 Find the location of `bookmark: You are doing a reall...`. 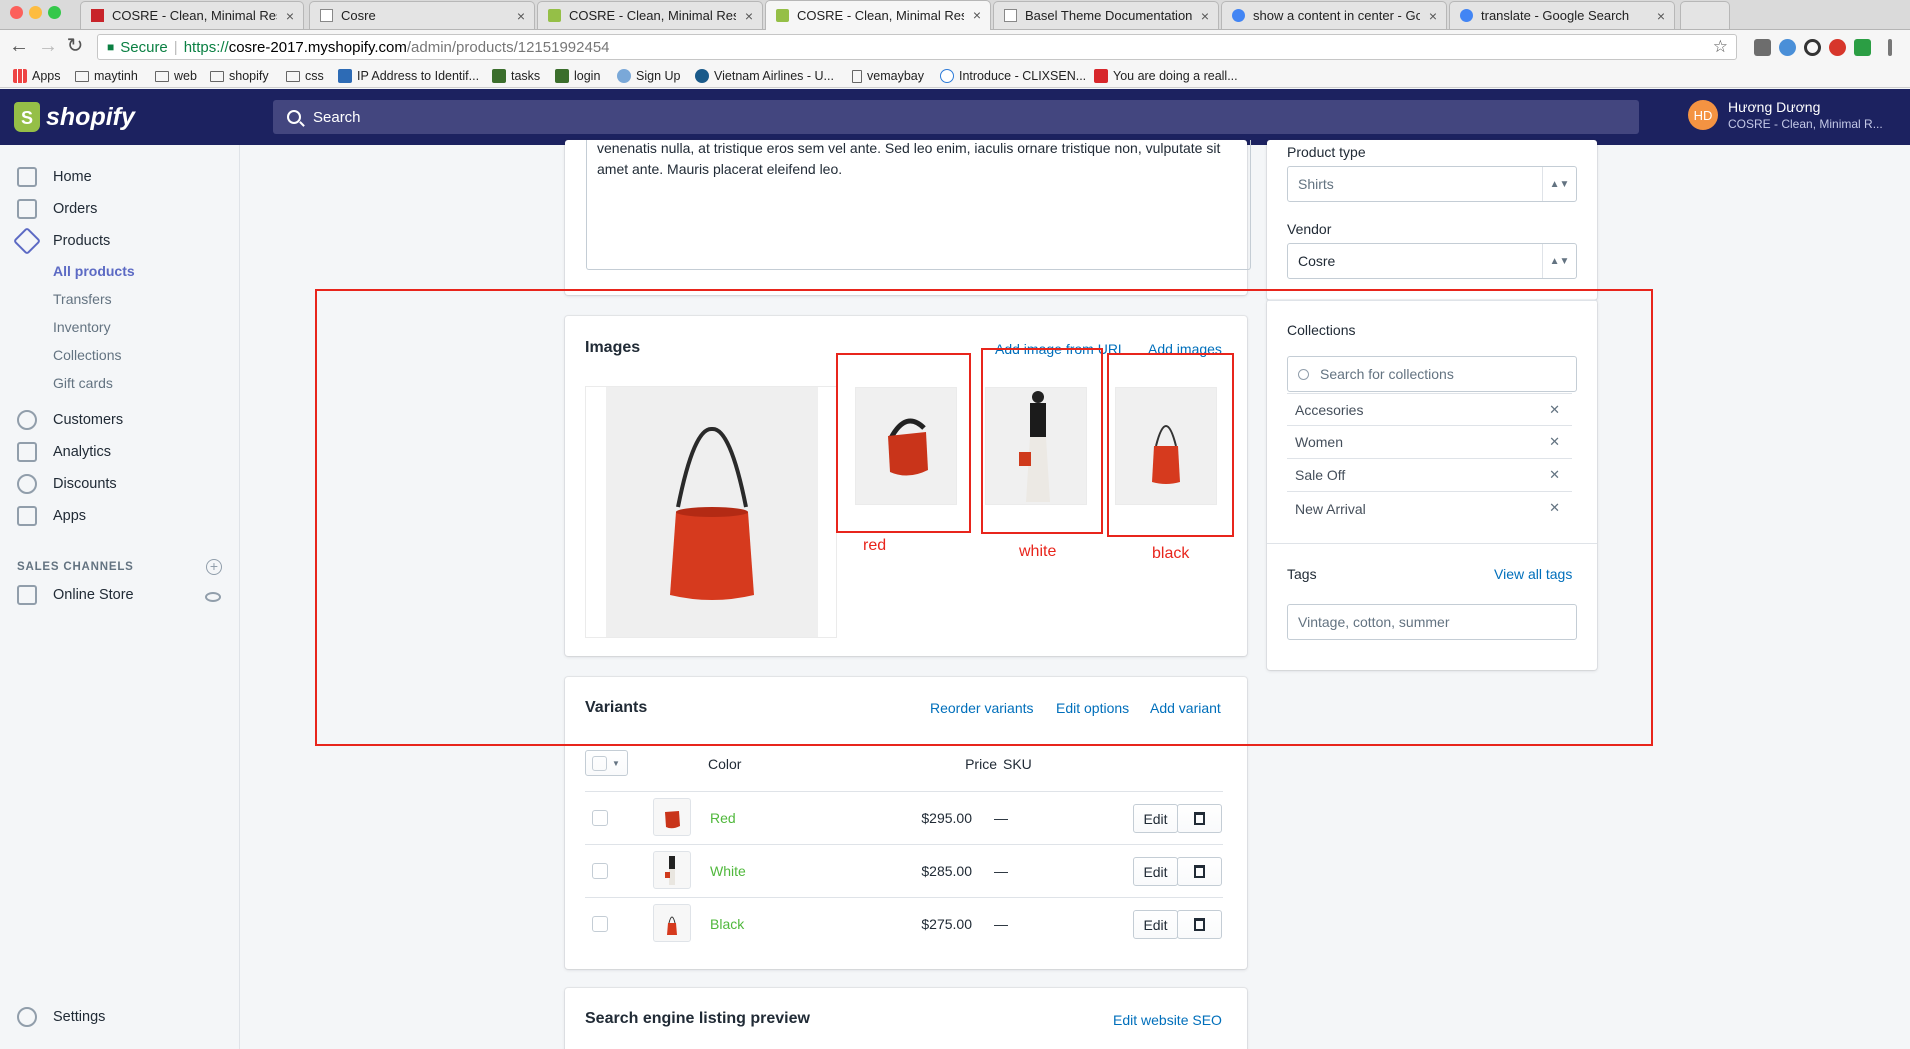

bookmark: You are doing a reall... is located at coordinates (1166, 76).